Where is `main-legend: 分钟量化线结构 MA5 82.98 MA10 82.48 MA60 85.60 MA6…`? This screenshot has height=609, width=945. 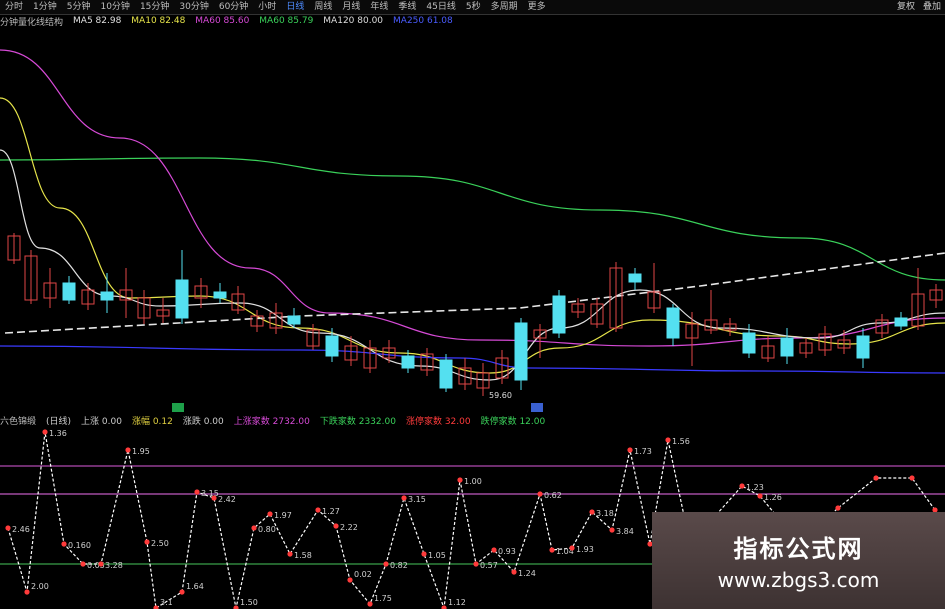
main-legend: 分钟量化线结构 MA5 82.98 MA10 82.48 MA60 85.60 MA6… is located at coordinates (236, 21).